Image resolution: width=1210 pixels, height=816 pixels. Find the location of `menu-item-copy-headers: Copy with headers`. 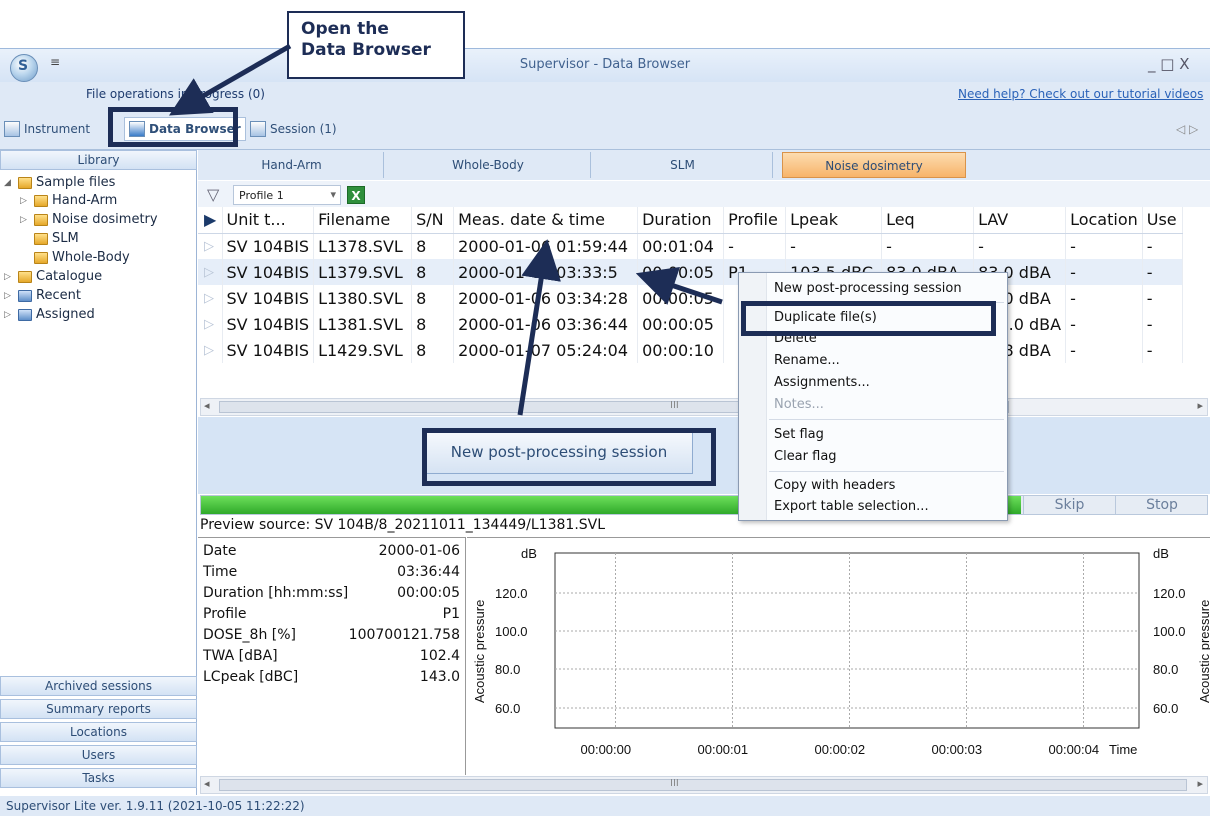

menu-item-copy-headers: Copy with headers is located at coordinates (834, 485).